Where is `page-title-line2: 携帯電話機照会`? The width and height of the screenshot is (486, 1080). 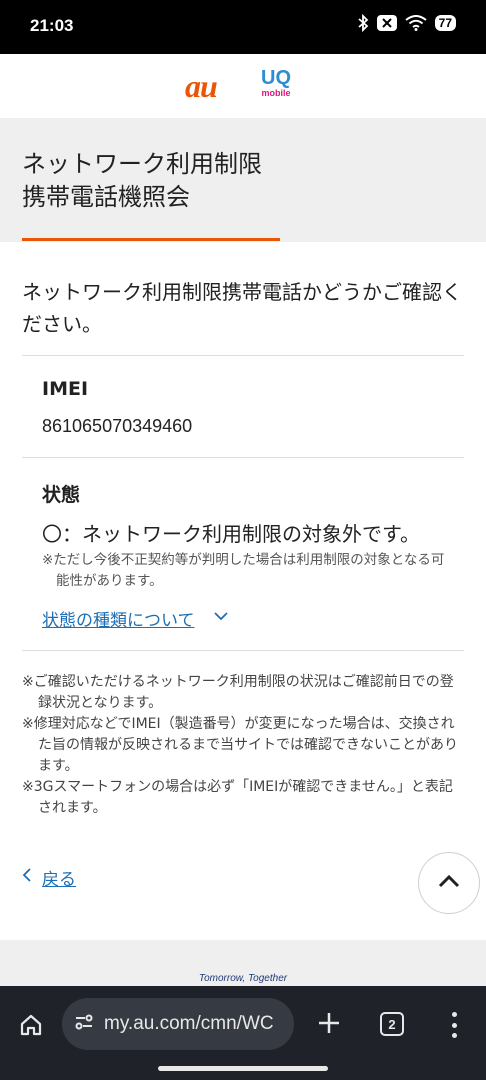 page-title-line2: 携帯電話機照会 is located at coordinates (106, 197).